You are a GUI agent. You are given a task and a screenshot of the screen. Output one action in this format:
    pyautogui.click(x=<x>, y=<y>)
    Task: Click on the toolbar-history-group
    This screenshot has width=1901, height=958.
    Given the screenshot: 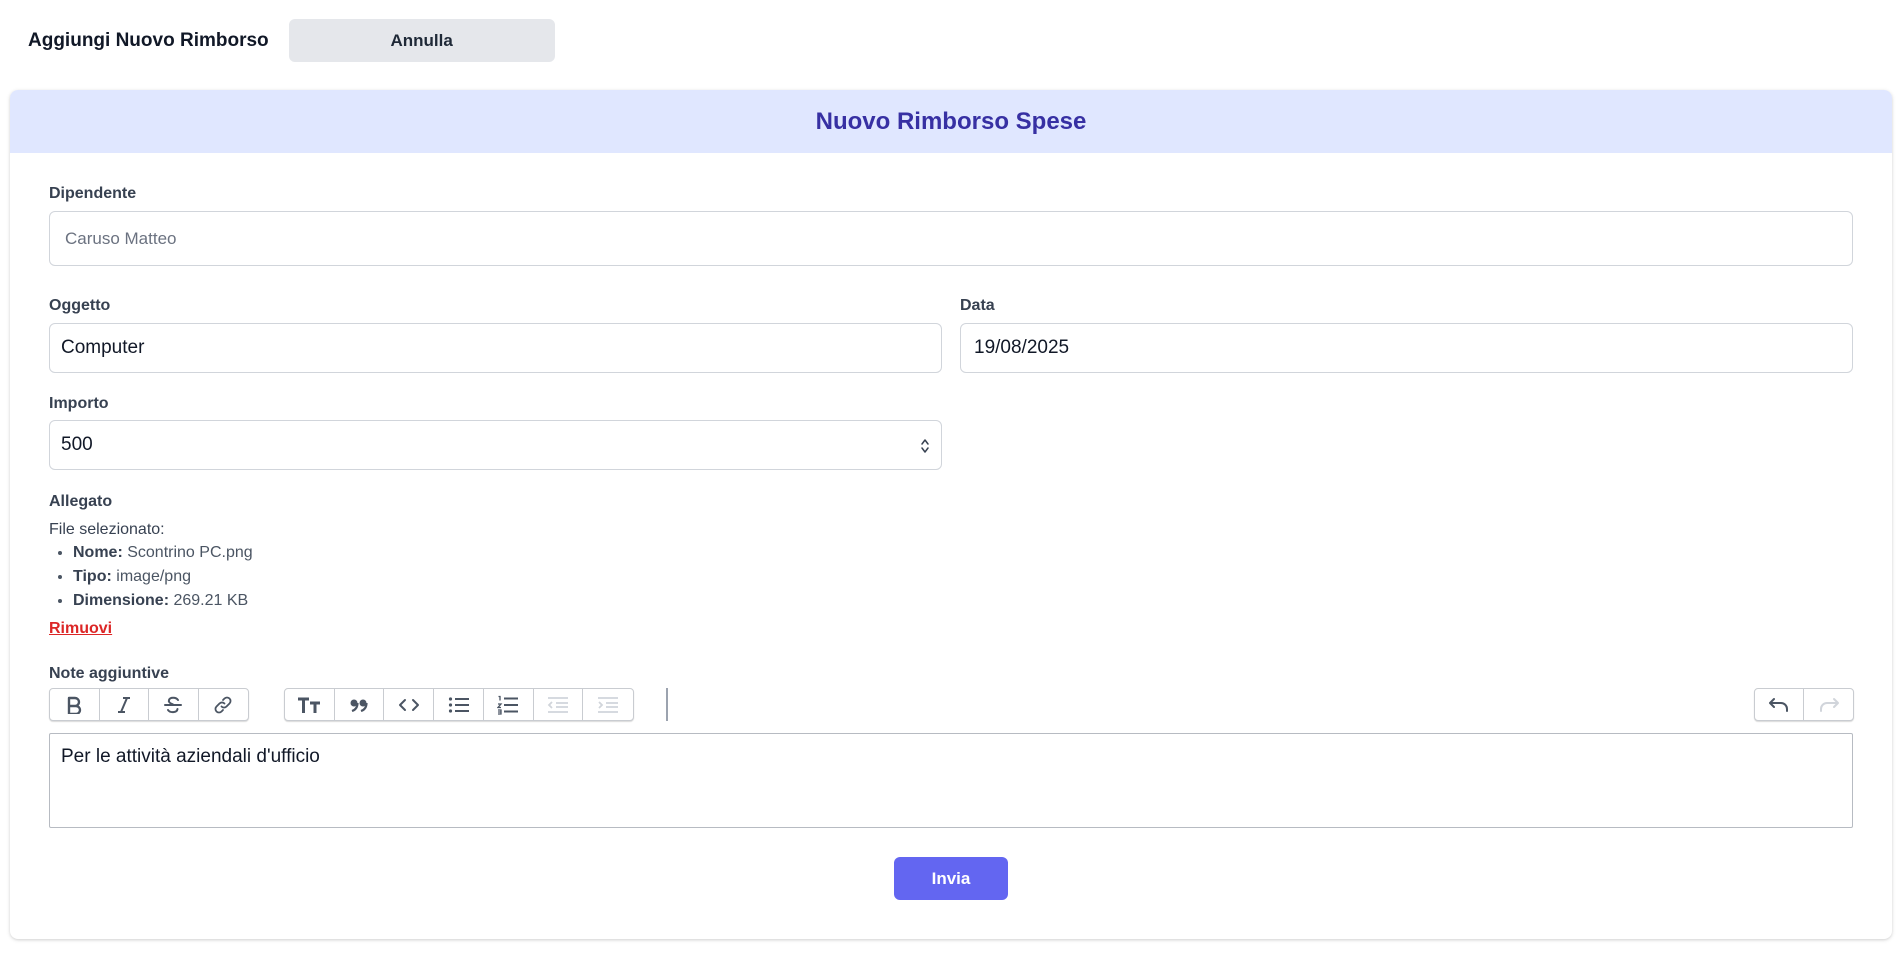 What is the action you would take?
    pyautogui.click(x=1804, y=704)
    